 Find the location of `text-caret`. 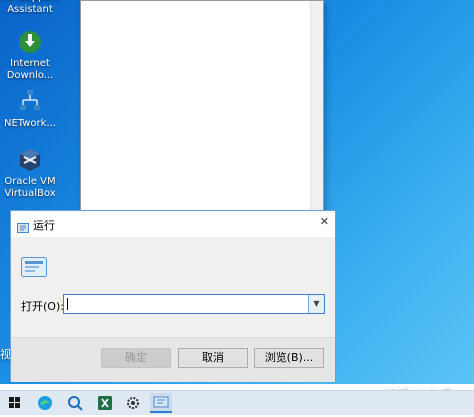

text-caret is located at coordinates (67, 304).